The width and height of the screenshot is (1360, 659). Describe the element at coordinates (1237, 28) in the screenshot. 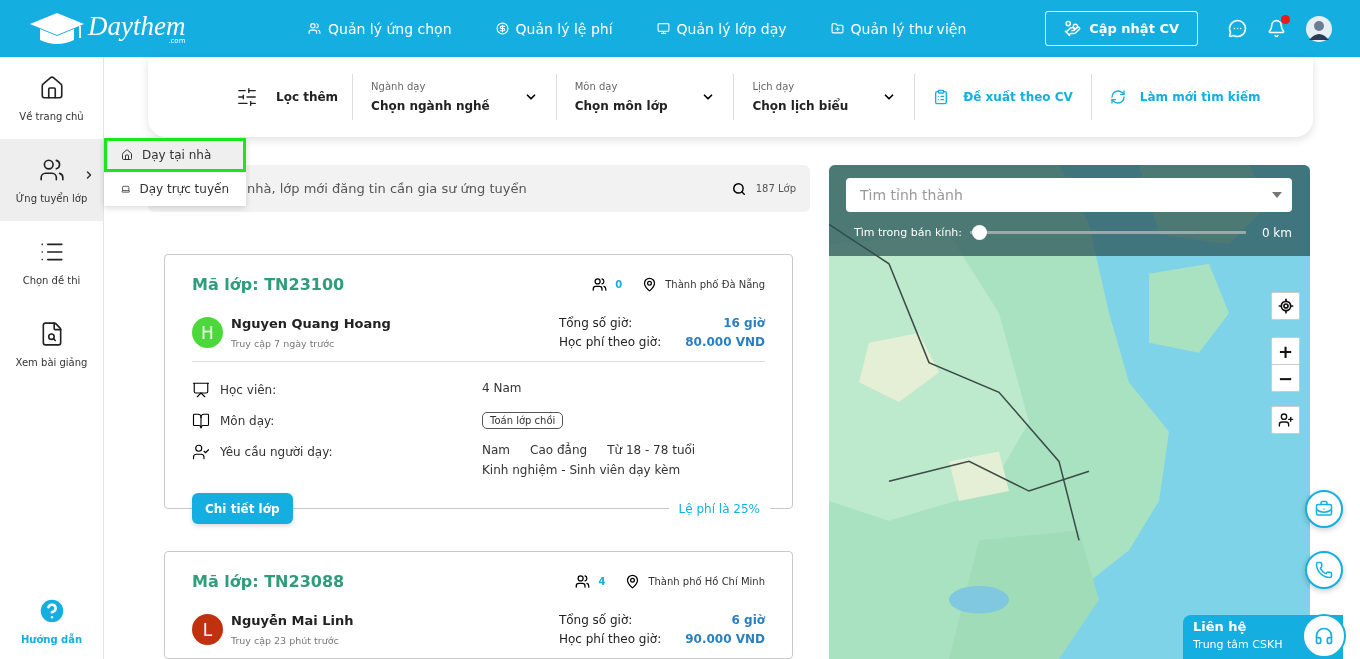

I see `chat-icon` at that location.